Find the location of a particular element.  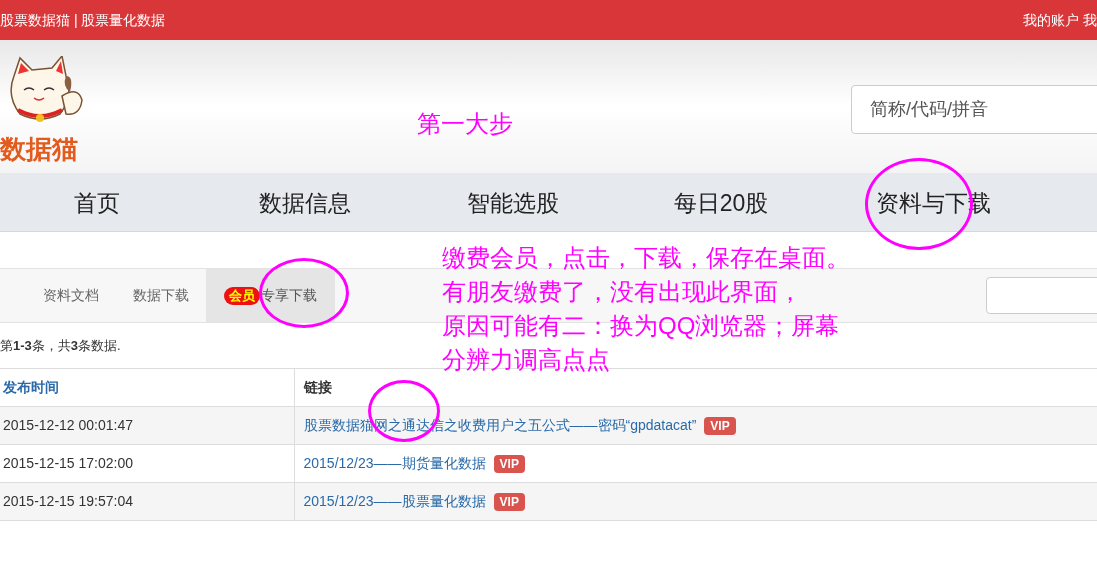

download-link: 2015/12/23——期货量化数据 is located at coordinates (394, 463).